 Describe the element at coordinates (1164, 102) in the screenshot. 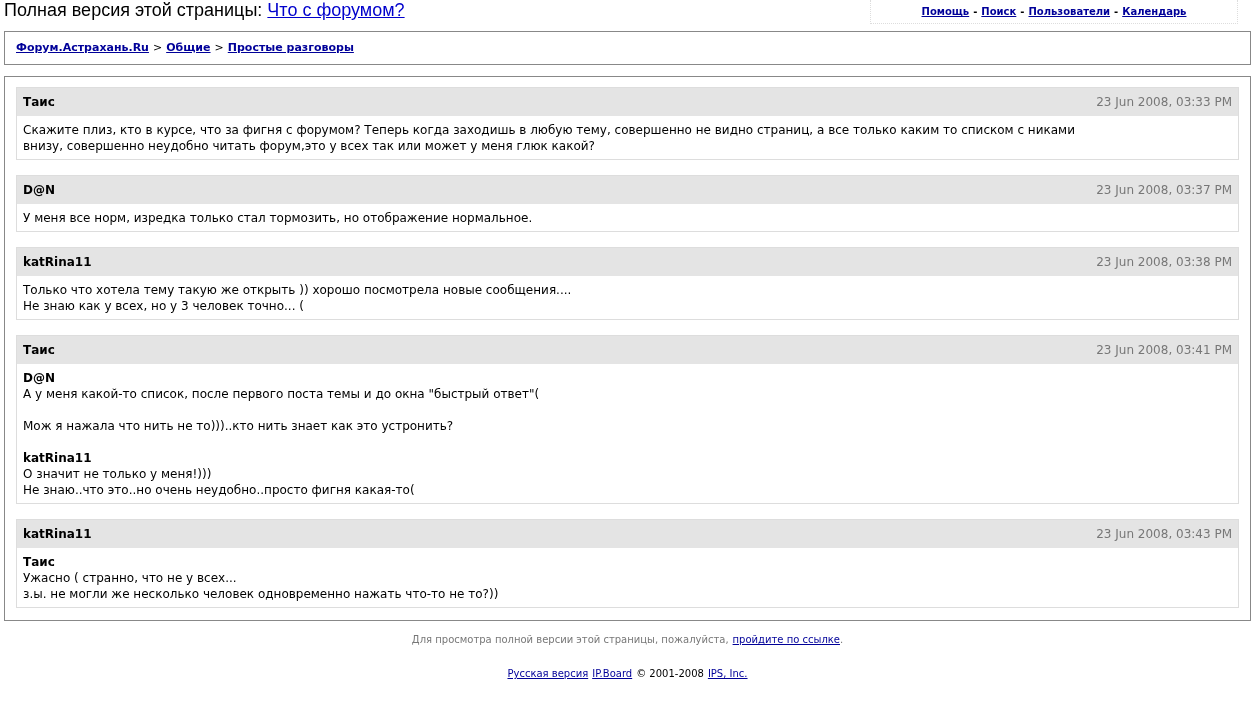

I see `post-date: 23 Jun 2008, 03:33 PM` at that location.